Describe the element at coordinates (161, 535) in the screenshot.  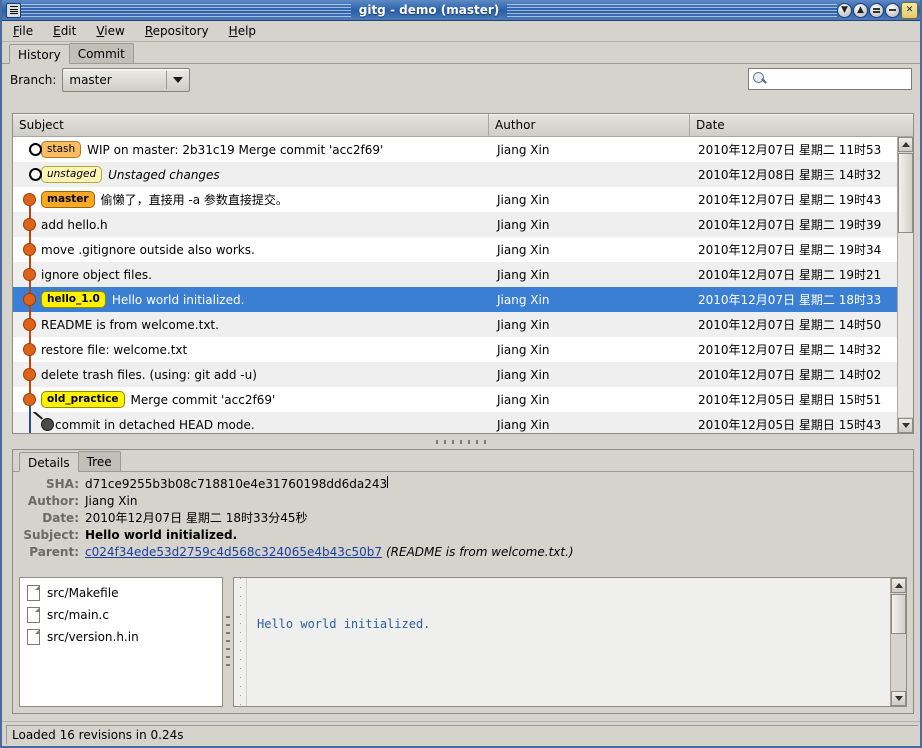
I see `info-value-subject: Hello world initialized.` at that location.